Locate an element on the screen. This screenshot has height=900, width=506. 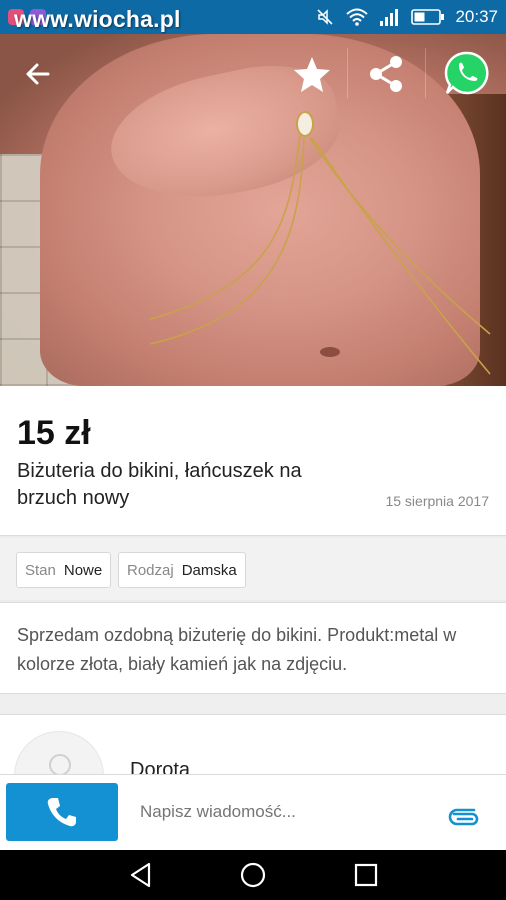
phone-icon is located at coordinates (61, 812).